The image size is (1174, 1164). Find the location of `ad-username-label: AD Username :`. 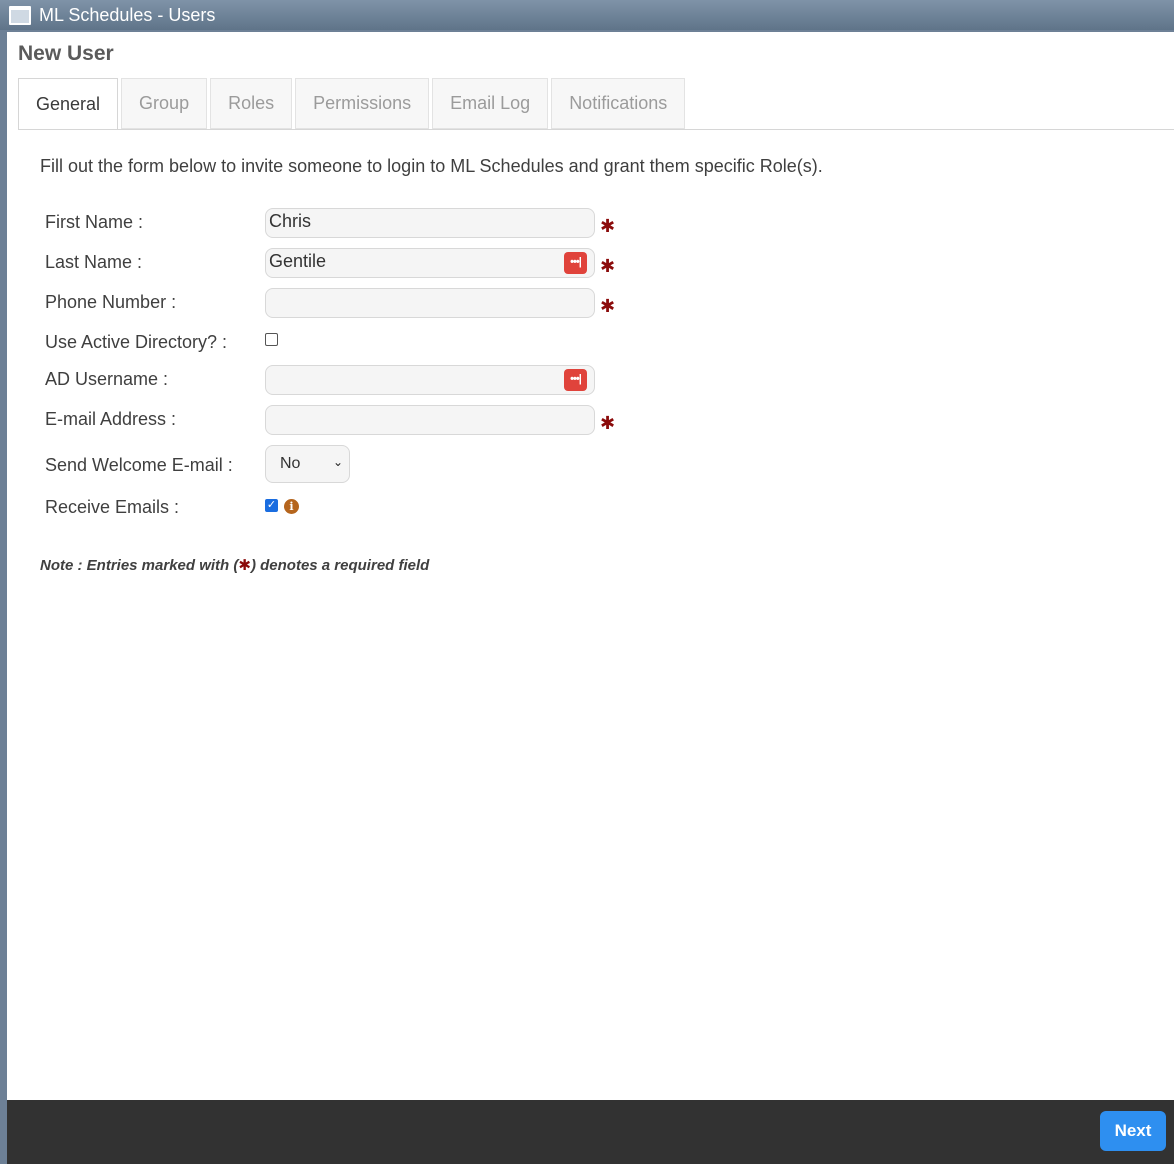

ad-username-label: AD Username : is located at coordinates (107, 379).